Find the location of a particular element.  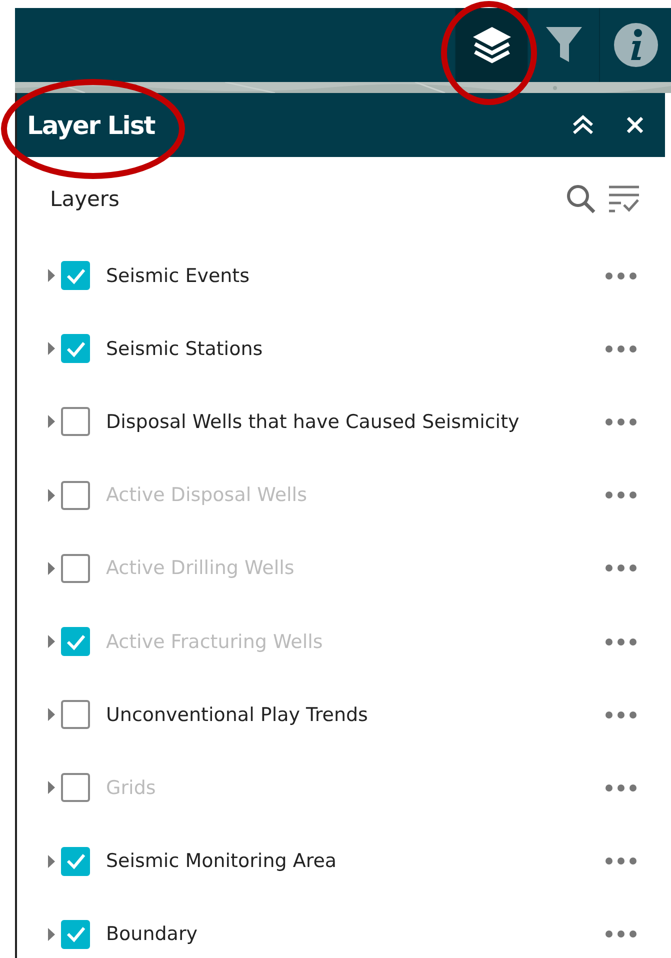

layer-name: Active Fracturing Wells is located at coordinates (215, 641).